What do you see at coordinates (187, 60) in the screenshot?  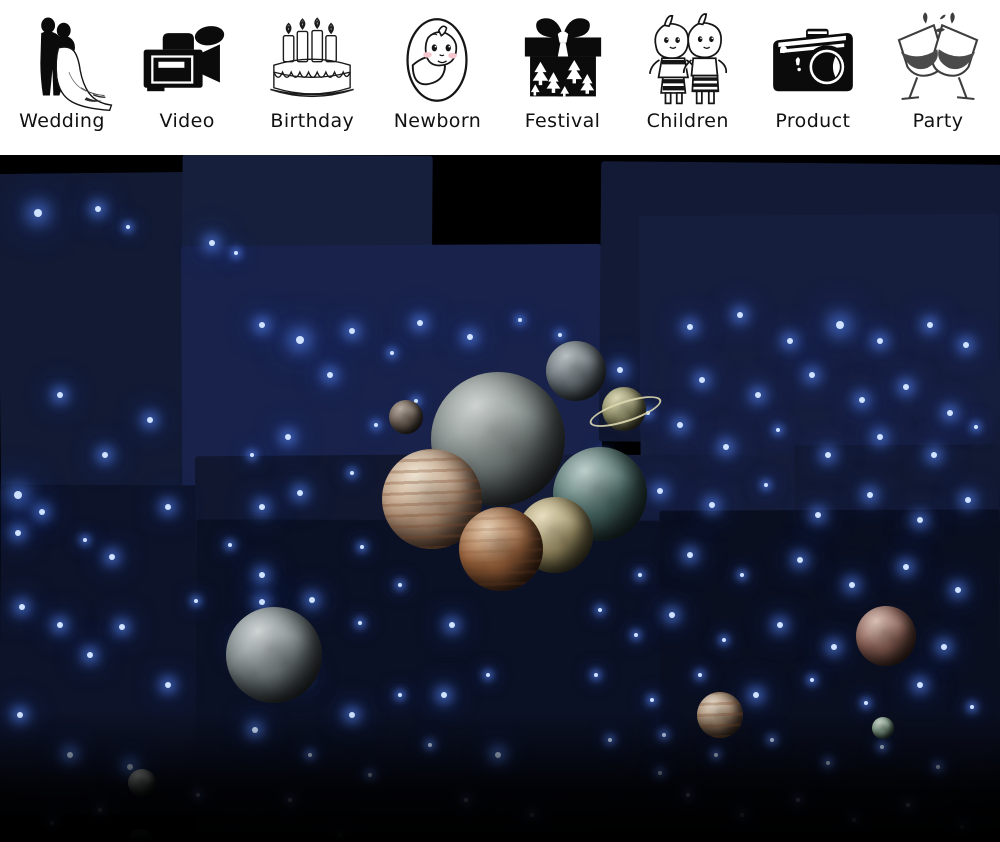 I see `video-camera-icon` at bounding box center [187, 60].